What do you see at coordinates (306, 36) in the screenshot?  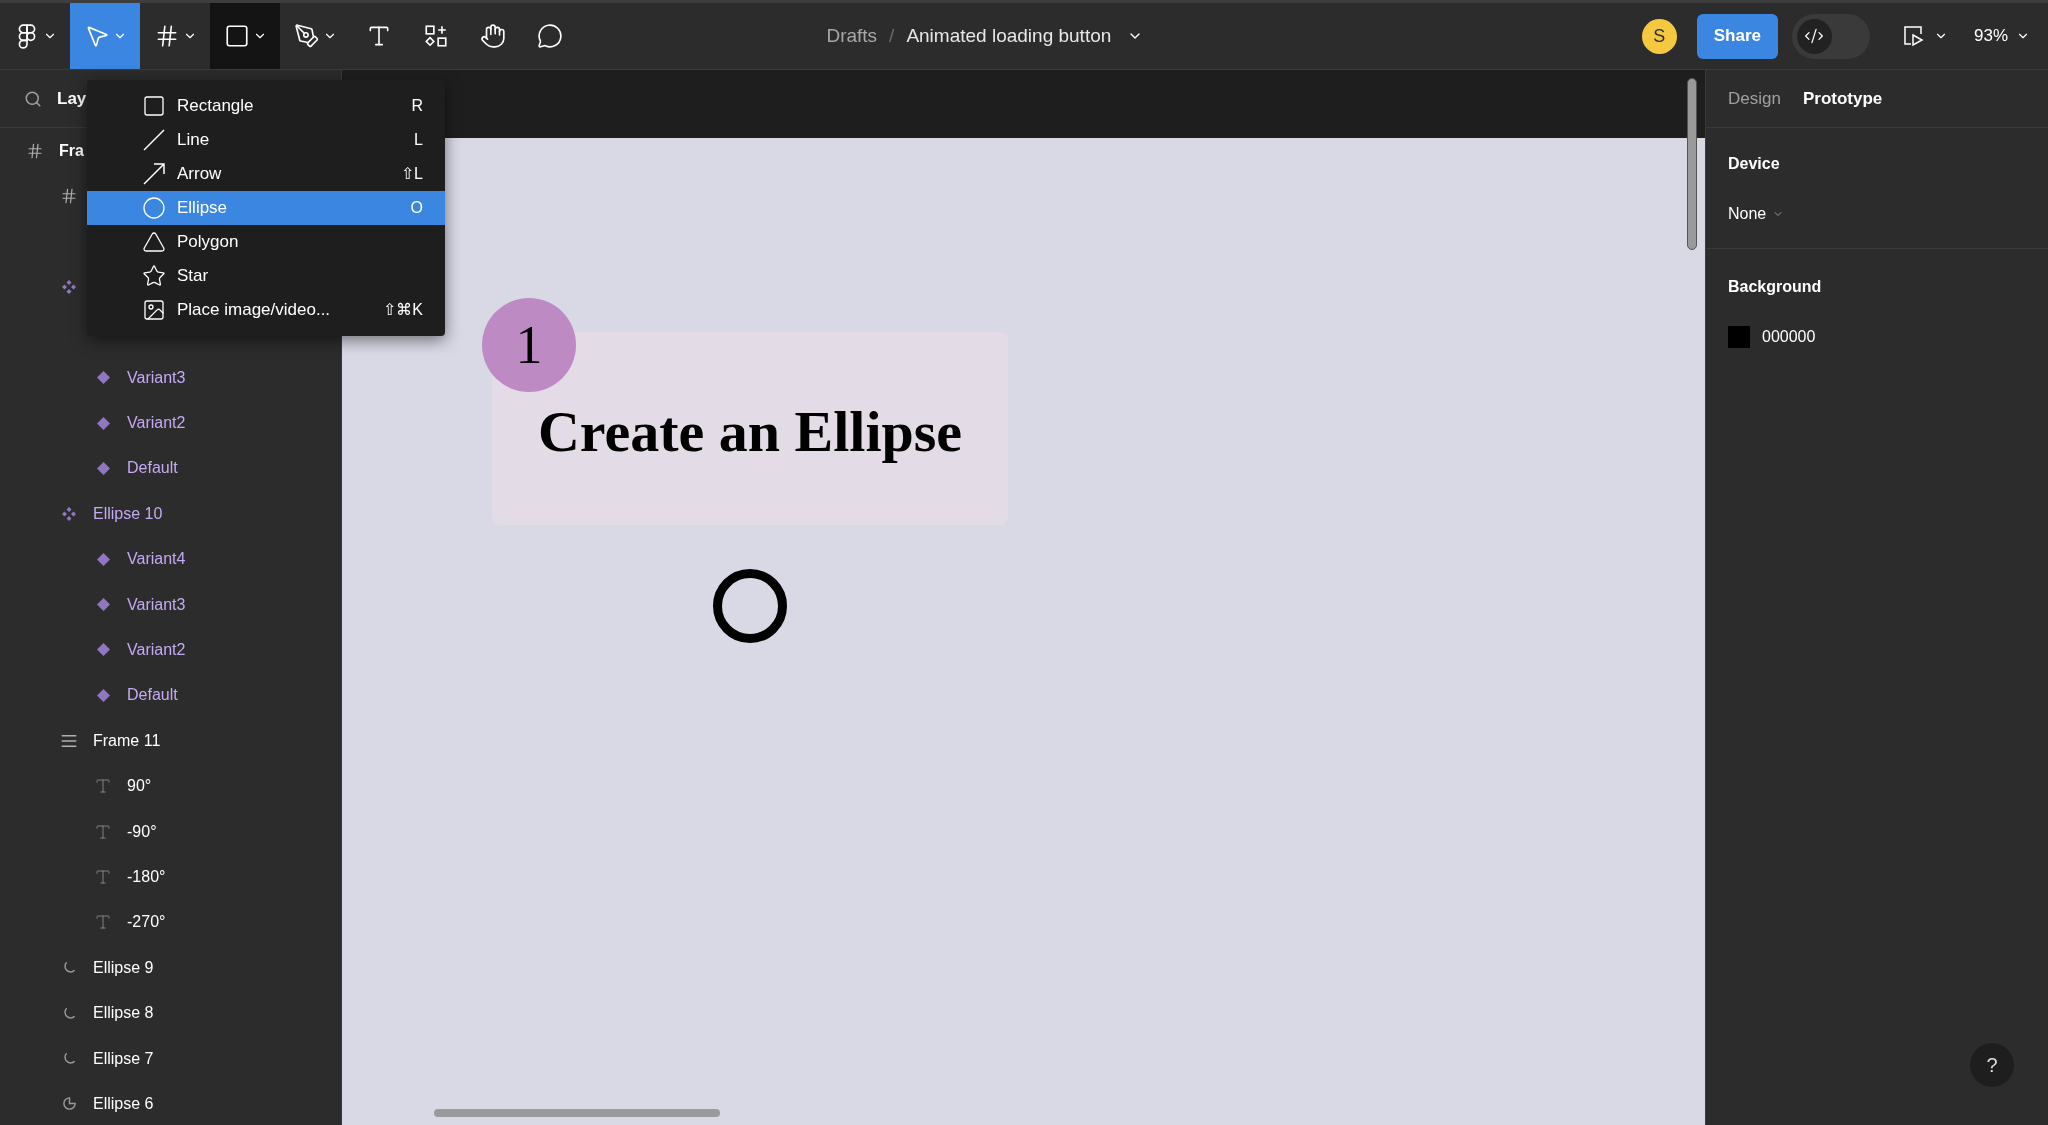 I see `pen-icon` at bounding box center [306, 36].